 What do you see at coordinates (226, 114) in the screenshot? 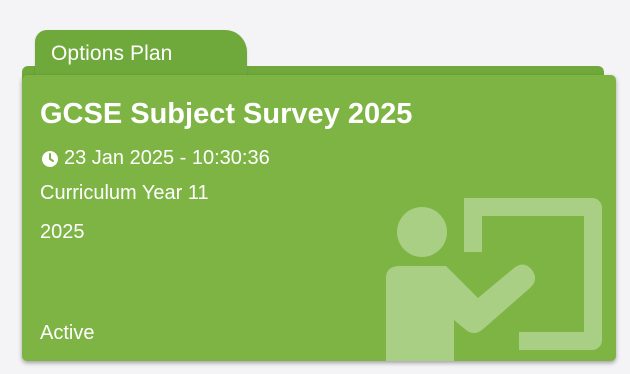
I see `card-title: GCSE Subject Survey 2025` at bounding box center [226, 114].